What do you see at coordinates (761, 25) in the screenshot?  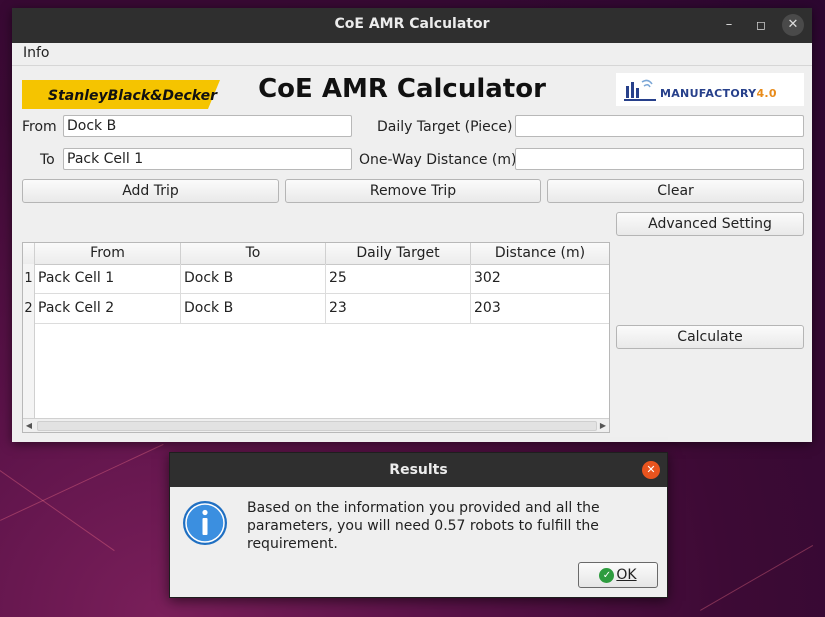 I see `maximize-icon: ◻` at bounding box center [761, 25].